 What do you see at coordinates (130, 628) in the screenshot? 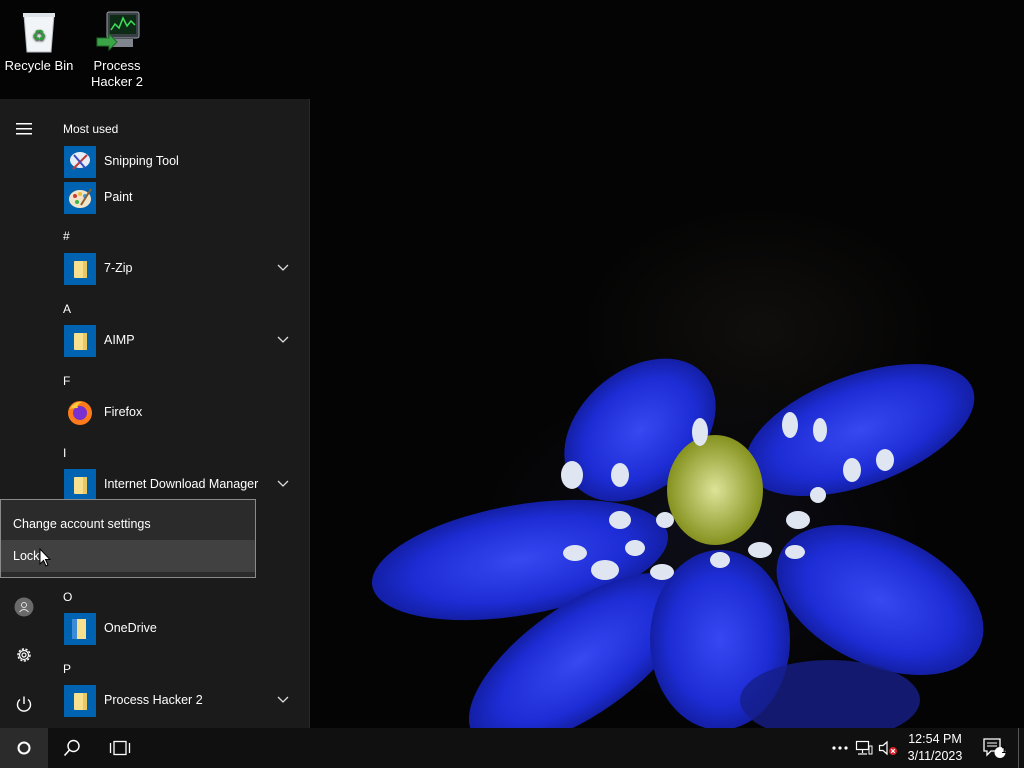
I see `app-label: OneDrive` at bounding box center [130, 628].